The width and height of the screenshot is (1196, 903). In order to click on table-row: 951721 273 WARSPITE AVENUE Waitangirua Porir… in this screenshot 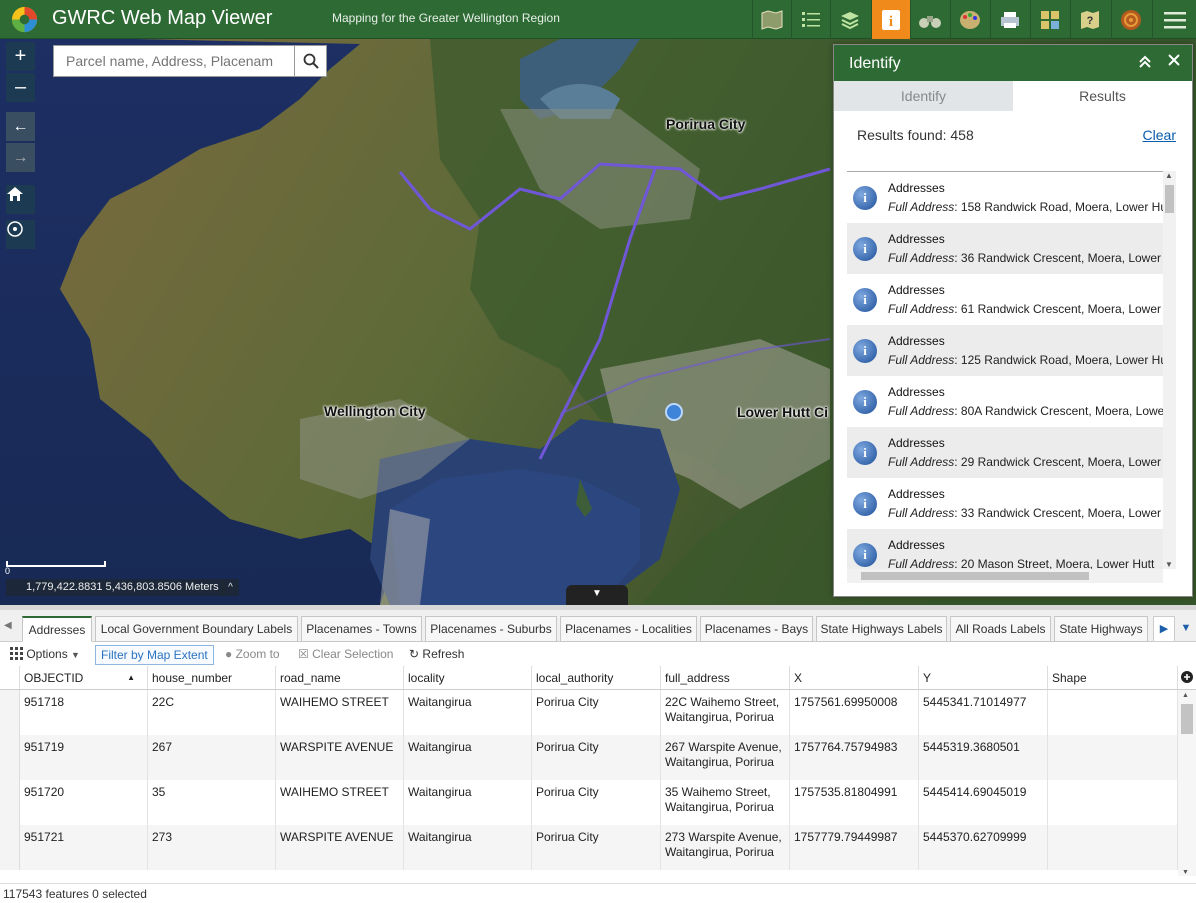, I will do `click(589, 847)`.